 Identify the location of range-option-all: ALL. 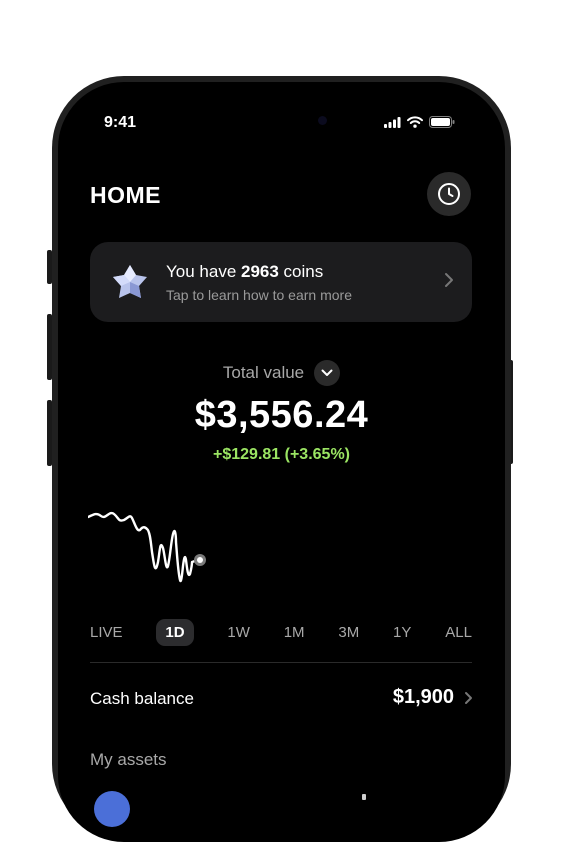
(458, 632).